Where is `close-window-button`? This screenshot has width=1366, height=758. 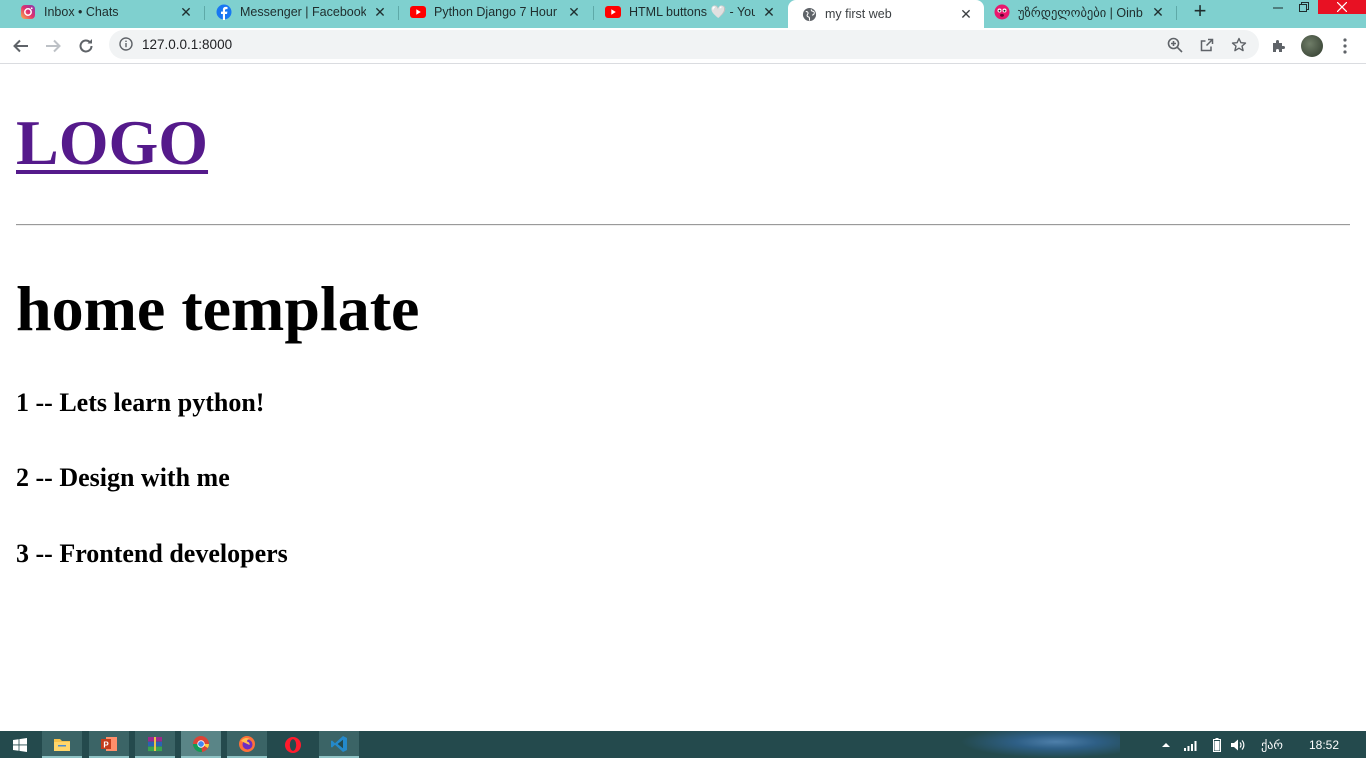 close-window-button is located at coordinates (1342, 7).